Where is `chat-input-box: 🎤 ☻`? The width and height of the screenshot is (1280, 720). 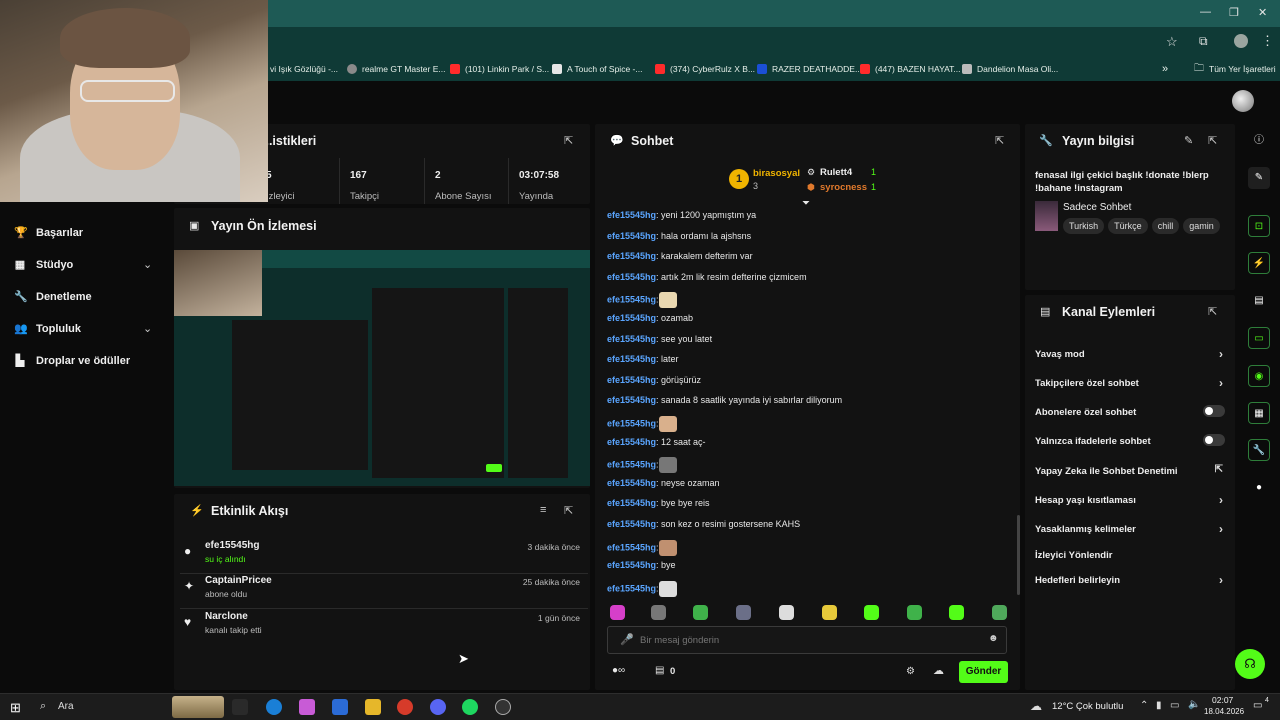
chat-input-box: 🎤 ☻ is located at coordinates (807, 640).